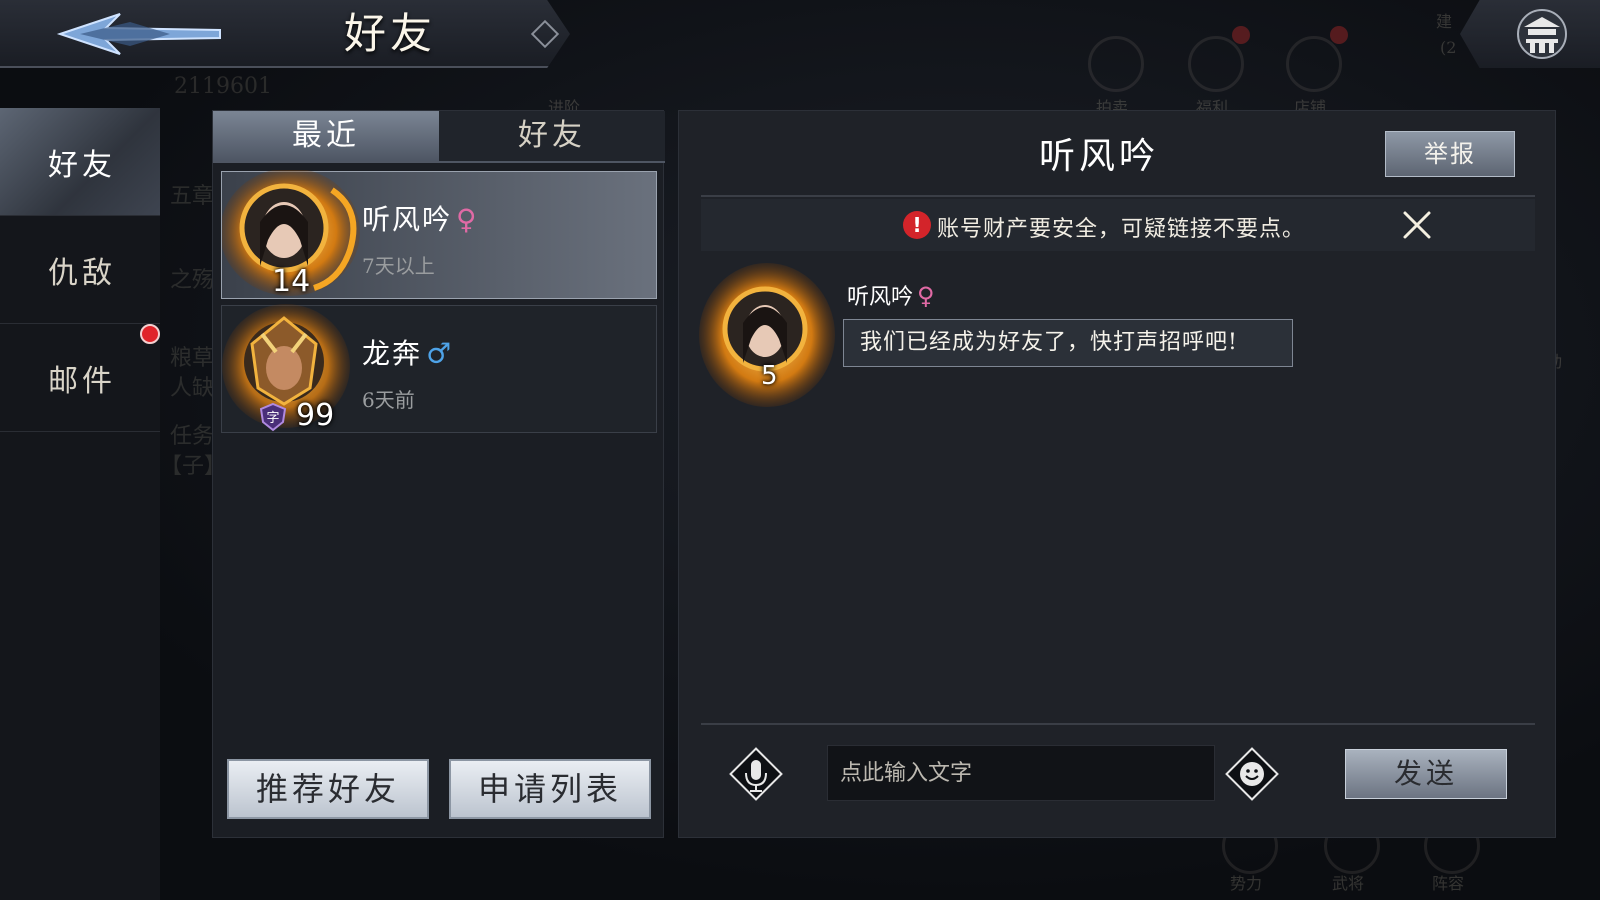 The height and width of the screenshot is (900, 1600). What do you see at coordinates (328, 789) in the screenshot?
I see `recommend-friends-button: 推荐好友` at bounding box center [328, 789].